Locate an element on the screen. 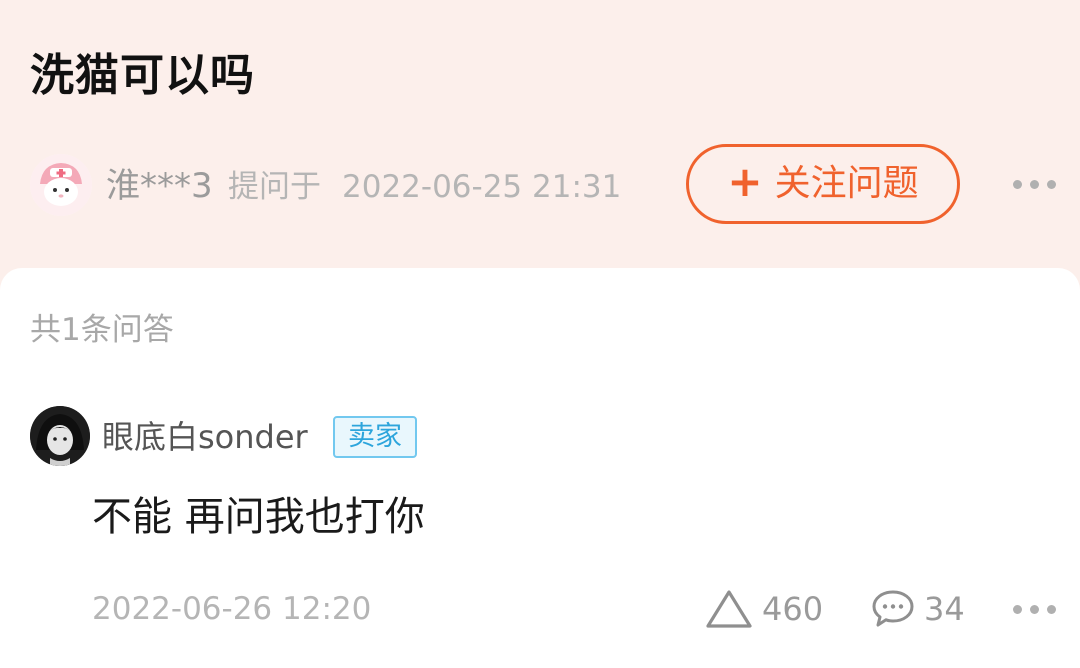 The width and height of the screenshot is (1080, 668). answer-more-button is located at coordinates (1034, 609).